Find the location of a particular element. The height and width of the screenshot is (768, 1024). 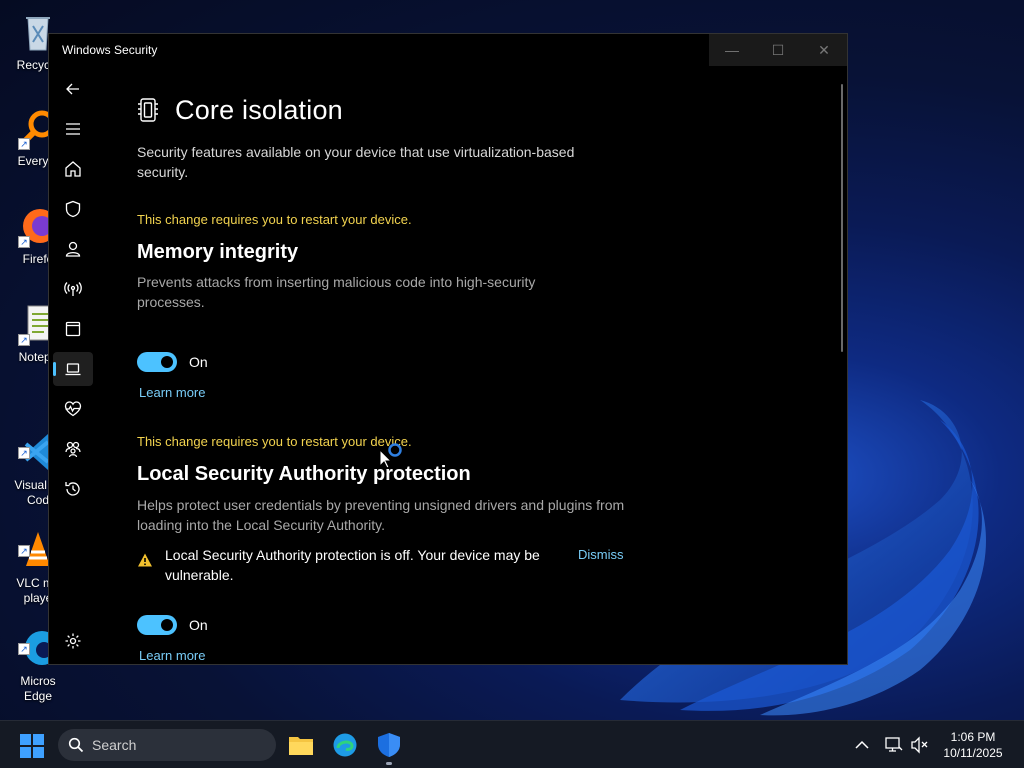

edge-icon is located at coordinates (345, 745).